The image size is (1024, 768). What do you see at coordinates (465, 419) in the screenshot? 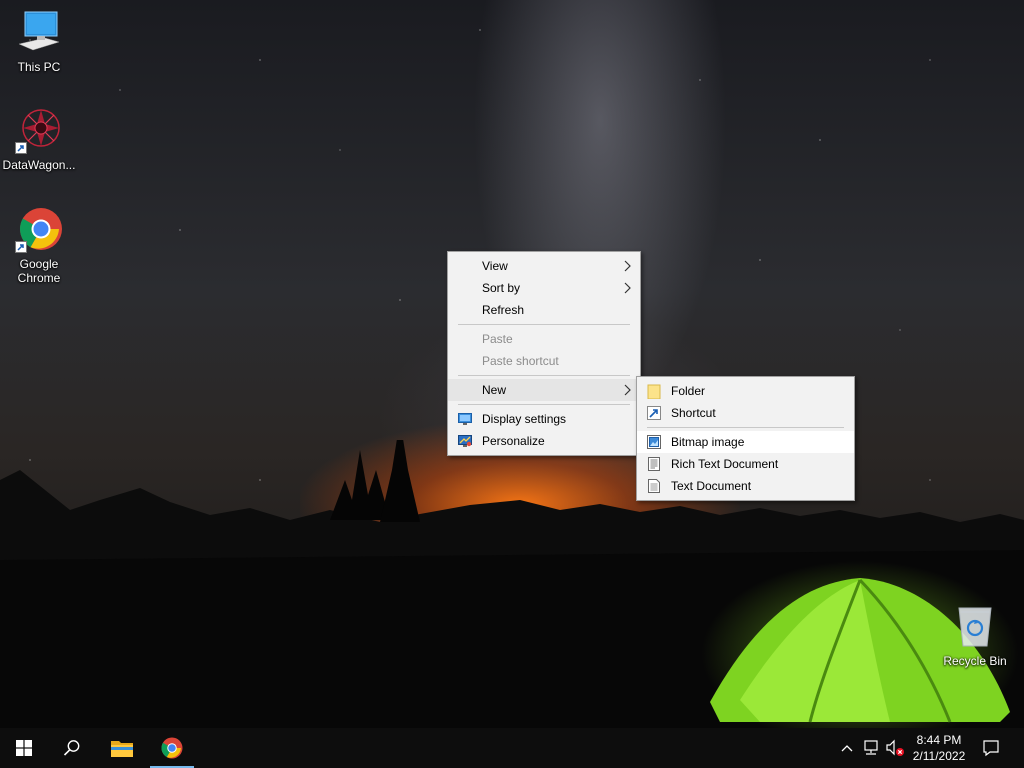
I see `display-settings-icon` at bounding box center [465, 419].